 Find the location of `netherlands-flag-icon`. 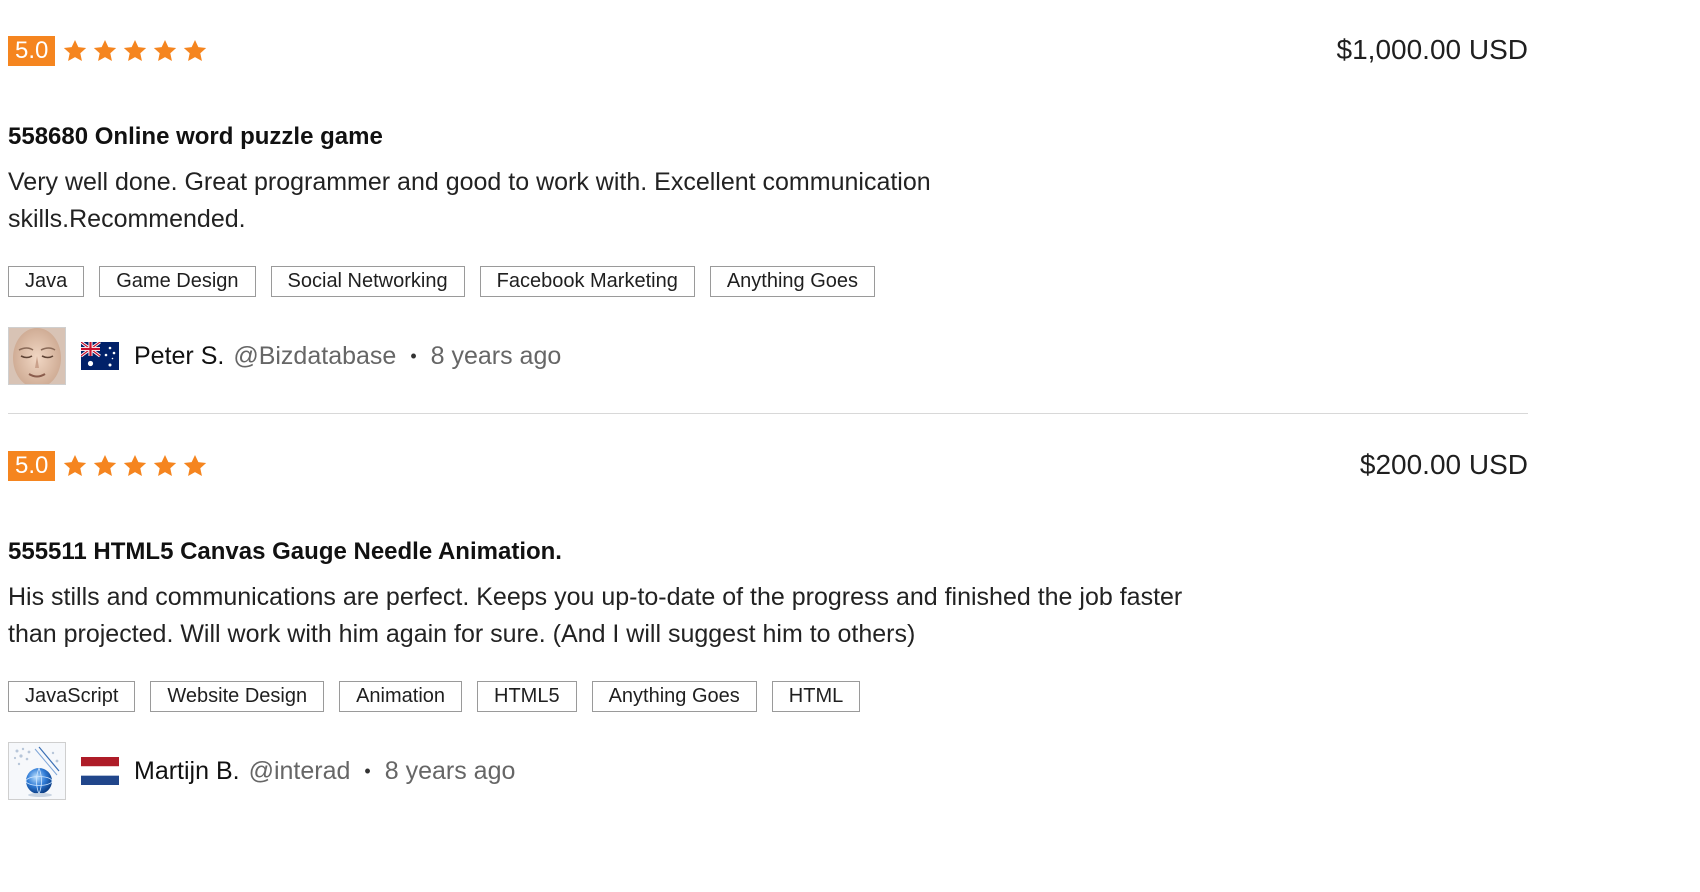

netherlands-flag-icon is located at coordinates (100, 771).